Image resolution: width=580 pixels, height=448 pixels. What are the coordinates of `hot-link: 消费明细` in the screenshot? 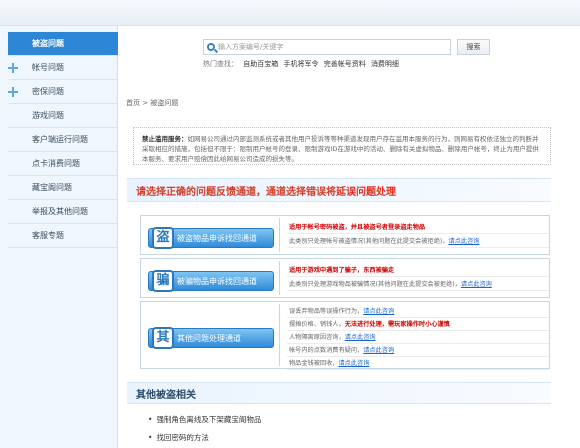 It's located at (385, 64).